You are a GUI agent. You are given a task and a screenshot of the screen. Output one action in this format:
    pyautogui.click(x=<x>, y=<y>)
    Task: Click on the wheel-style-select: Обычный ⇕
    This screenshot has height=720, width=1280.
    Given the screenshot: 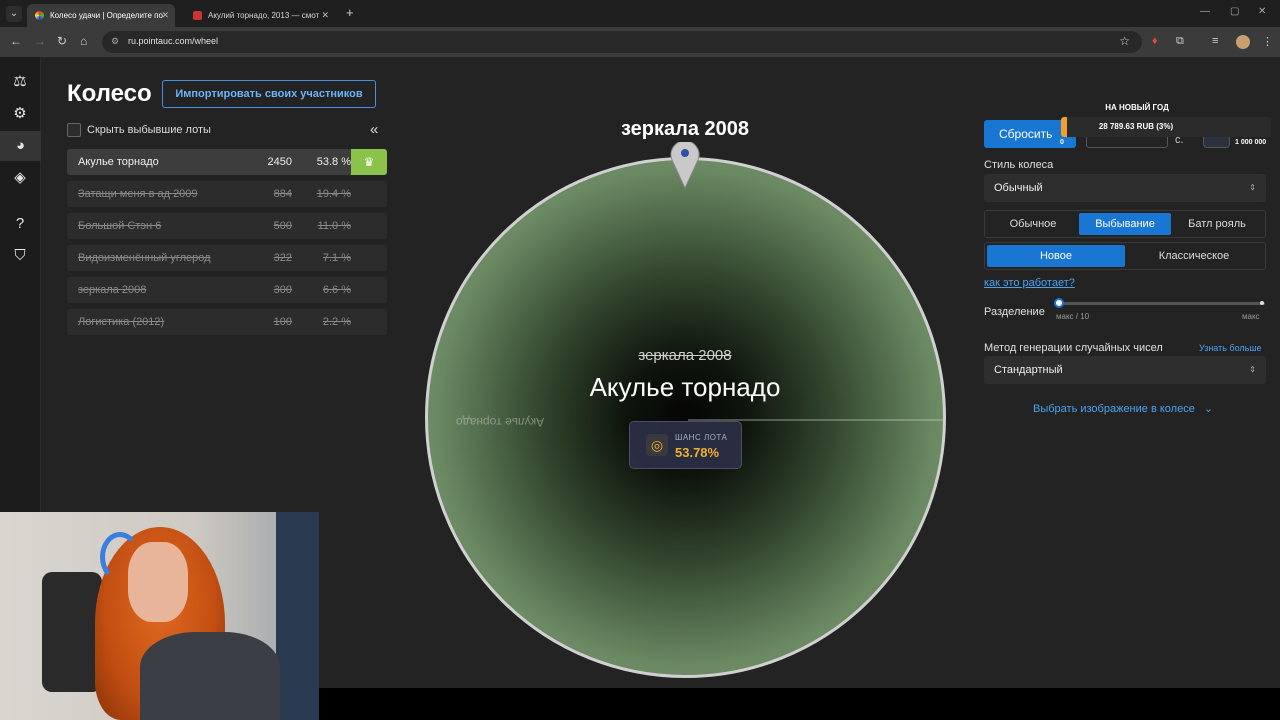 What is the action you would take?
    pyautogui.click(x=1125, y=188)
    